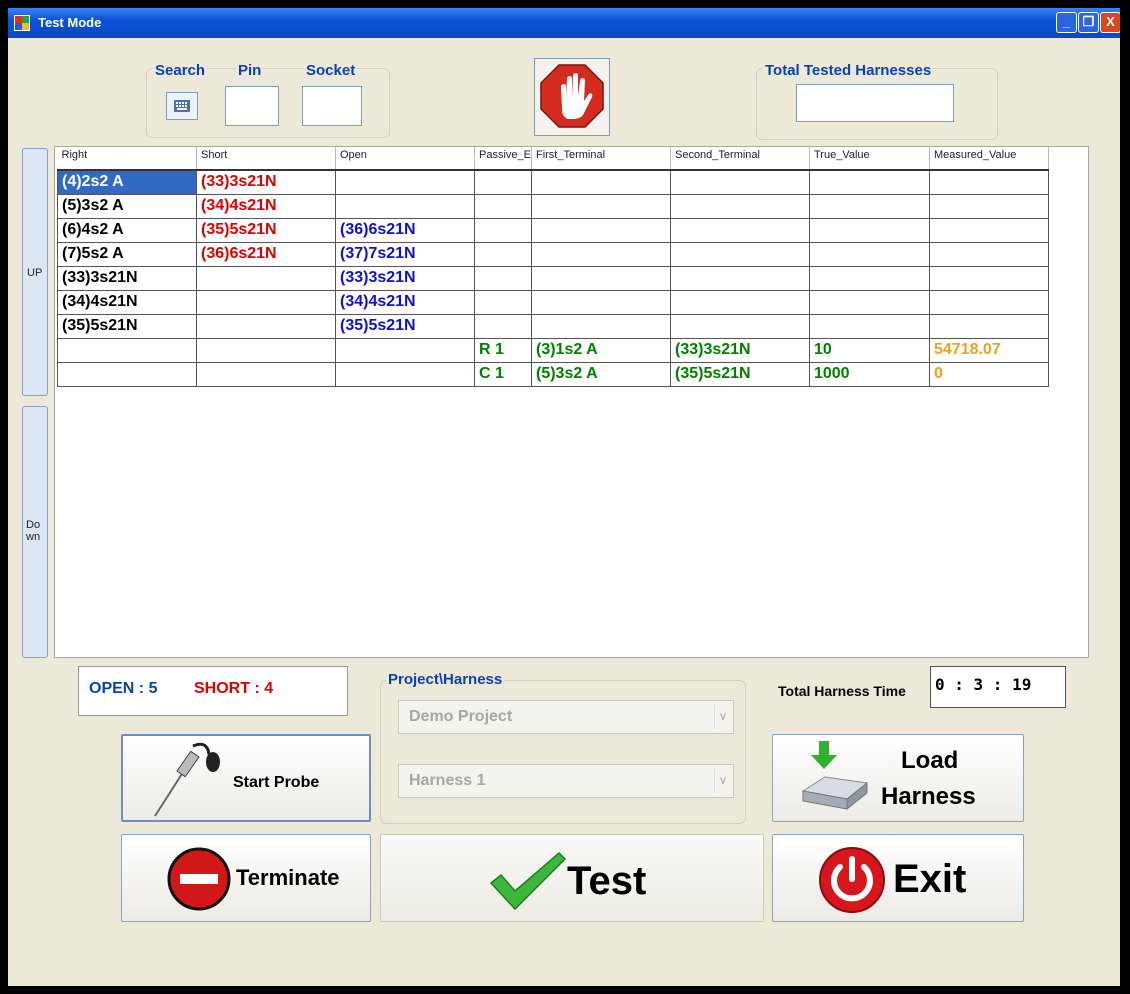  I want to click on table-row: (4)2s2 A (33)3s21N, so click(553, 182).